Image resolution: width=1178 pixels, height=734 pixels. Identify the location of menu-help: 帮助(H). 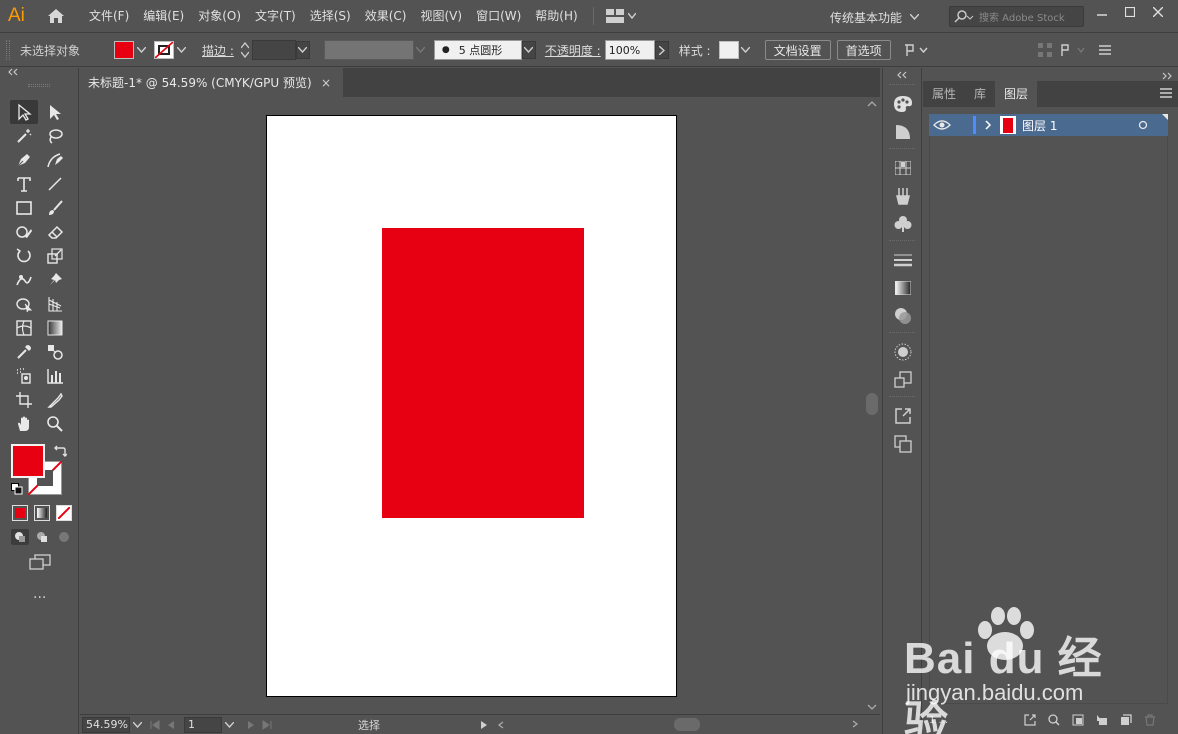
(556, 16).